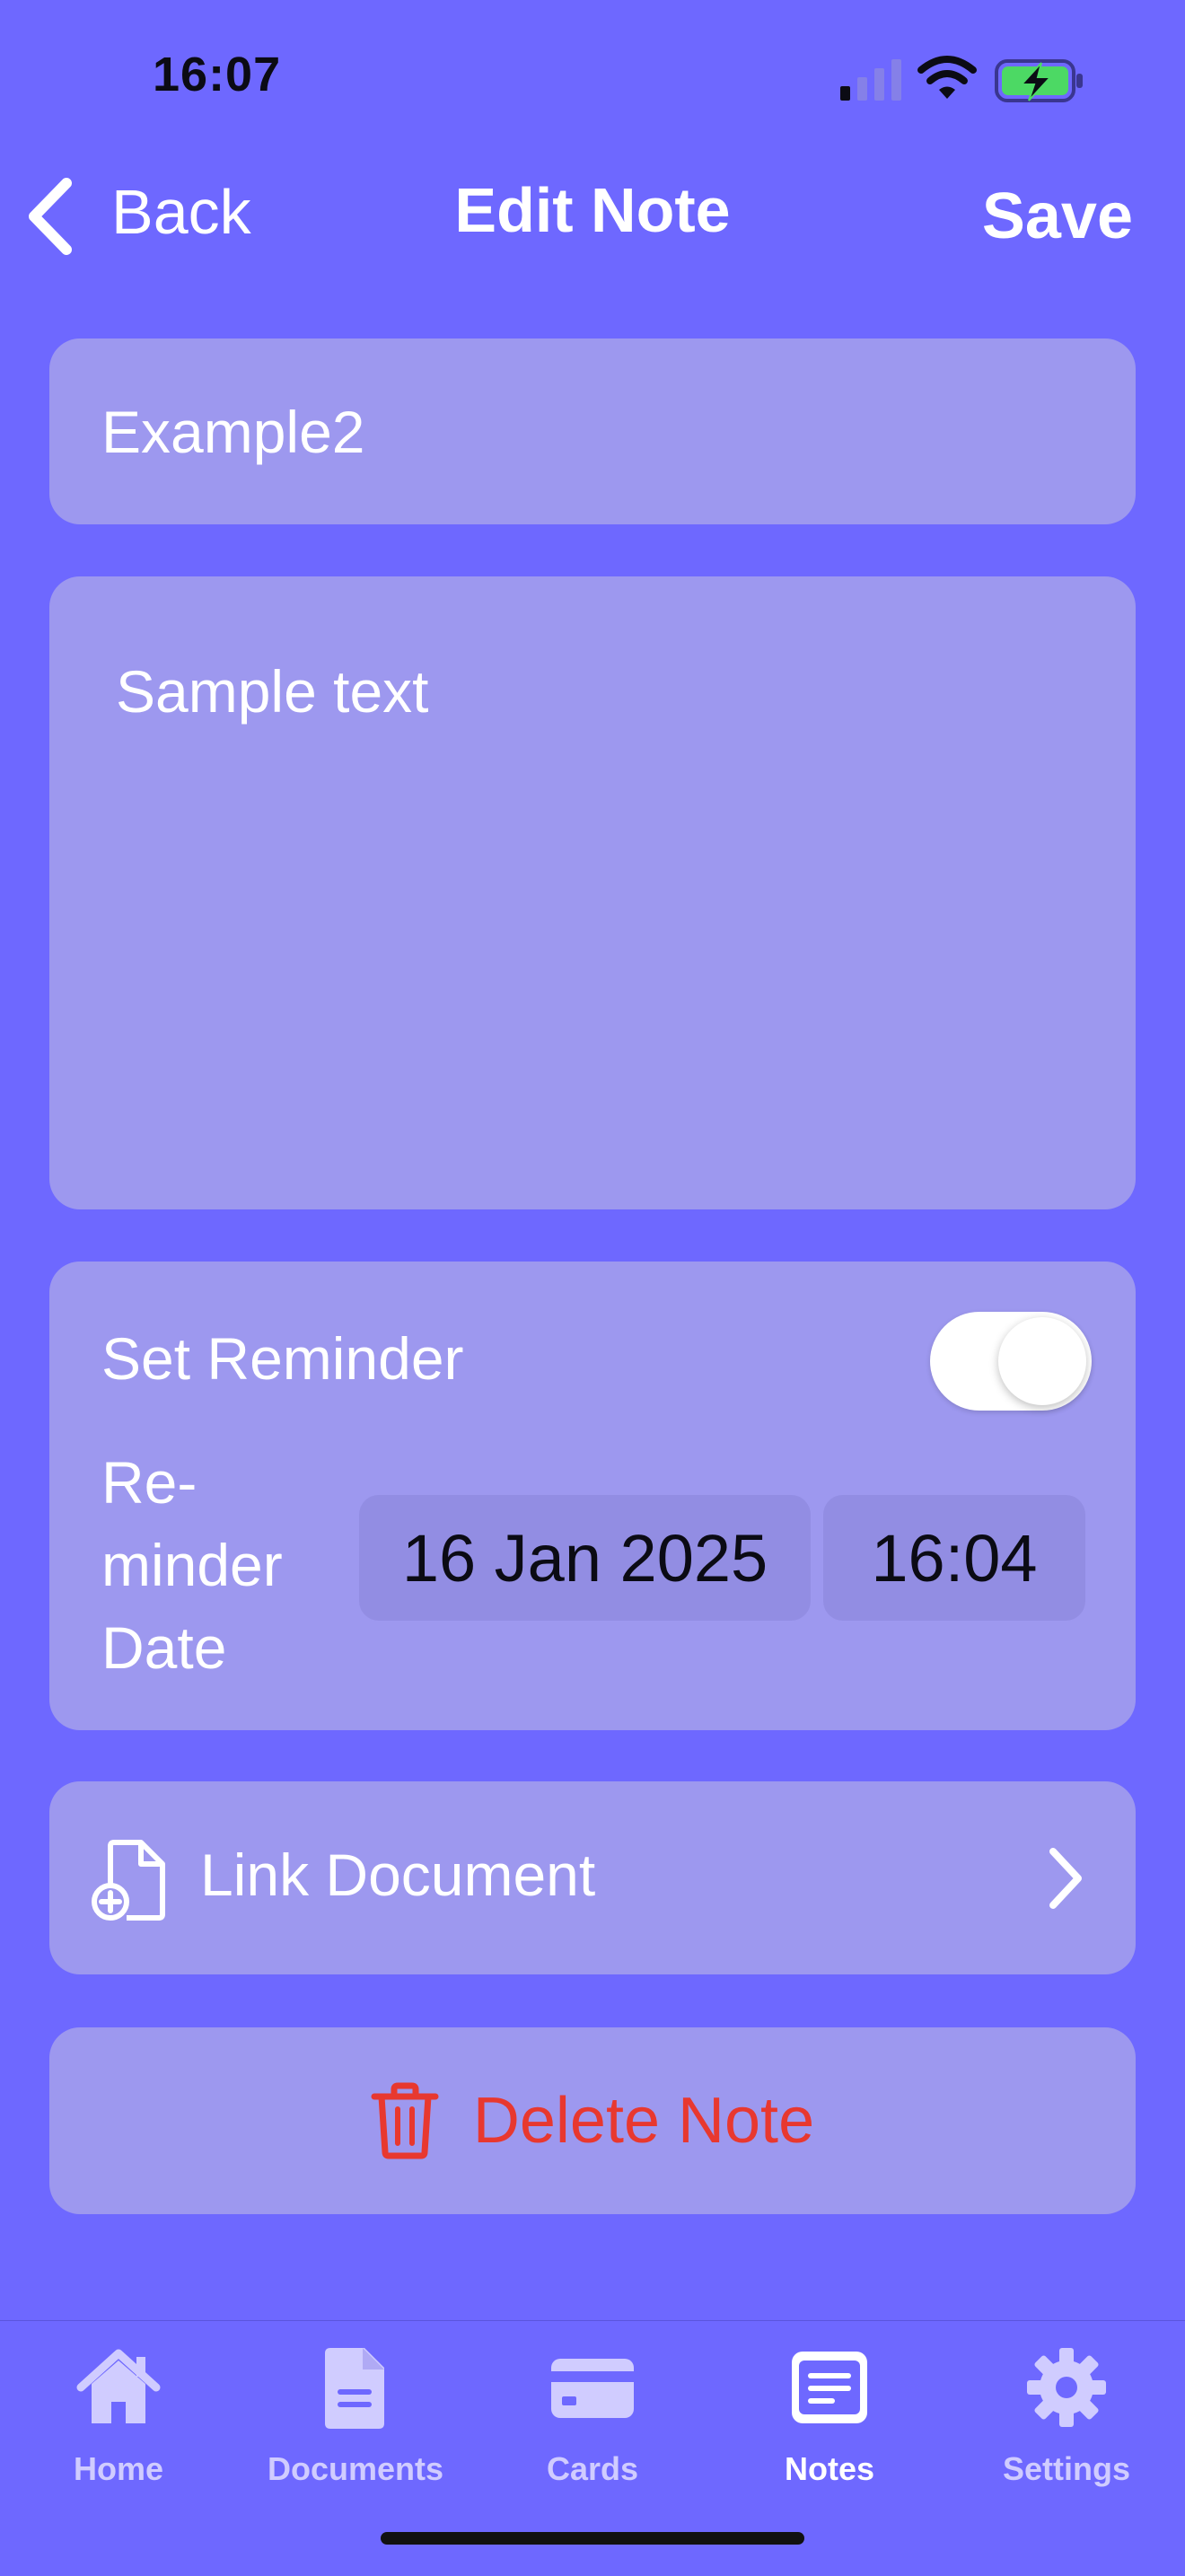 The height and width of the screenshot is (2576, 1185). Describe the element at coordinates (1066, 2387) in the screenshot. I see `gear-icon` at that location.